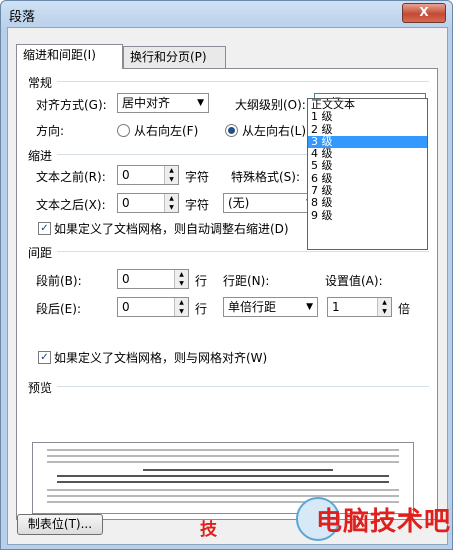  I want to click on line-spacing-label: 行距(N):, so click(246, 281).